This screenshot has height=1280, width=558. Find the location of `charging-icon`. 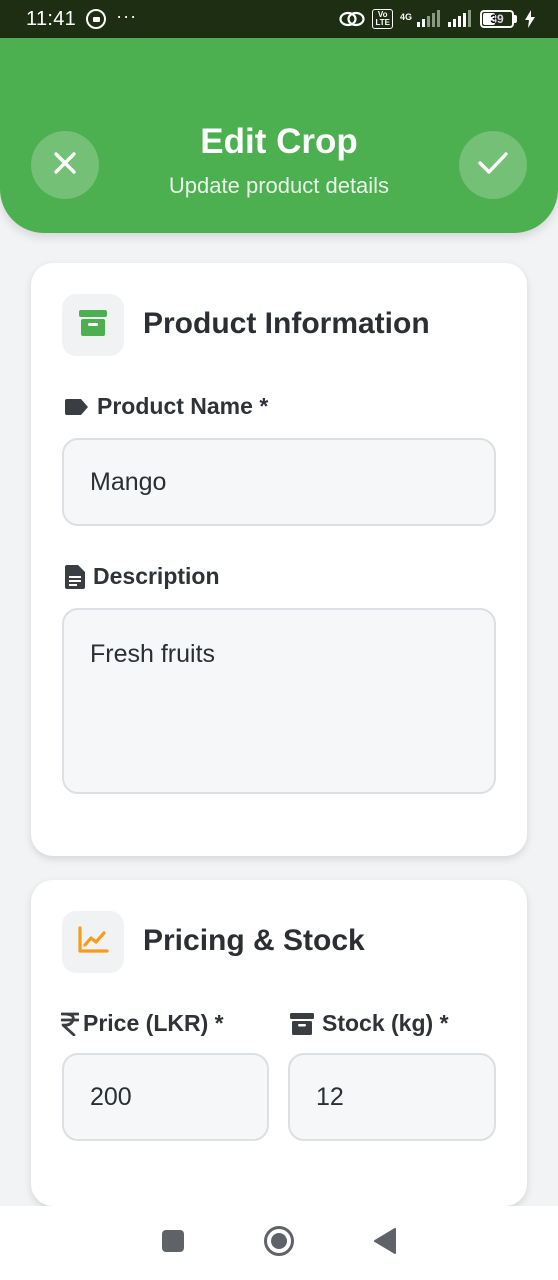

charging-icon is located at coordinates (530, 19).